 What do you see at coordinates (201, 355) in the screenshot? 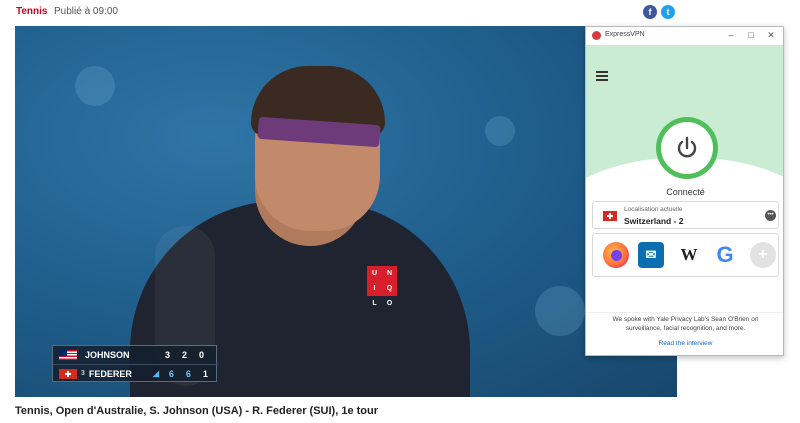
I see `set-score: 0` at bounding box center [201, 355].